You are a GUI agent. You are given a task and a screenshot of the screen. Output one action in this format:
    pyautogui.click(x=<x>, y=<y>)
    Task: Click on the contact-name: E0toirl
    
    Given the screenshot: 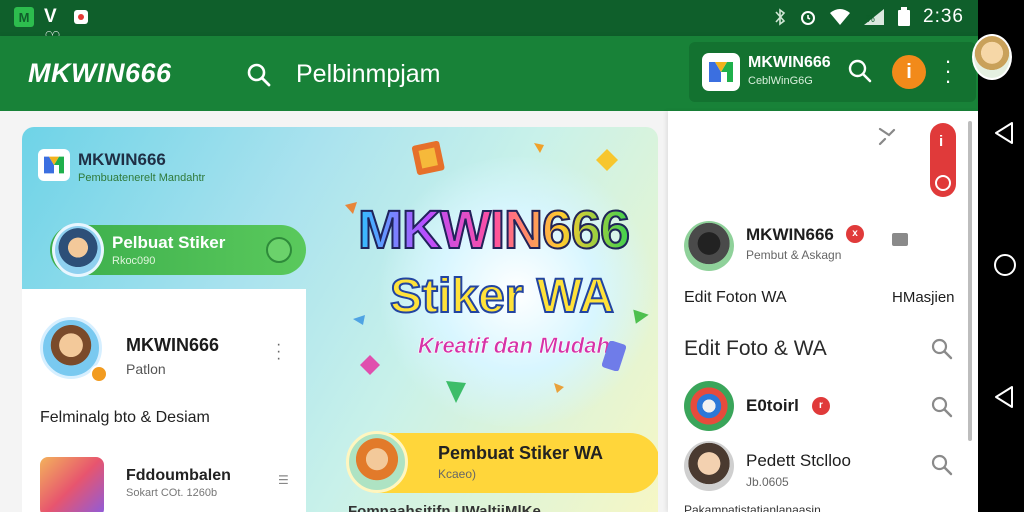 What is the action you would take?
    pyautogui.click(x=772, y=406)
    